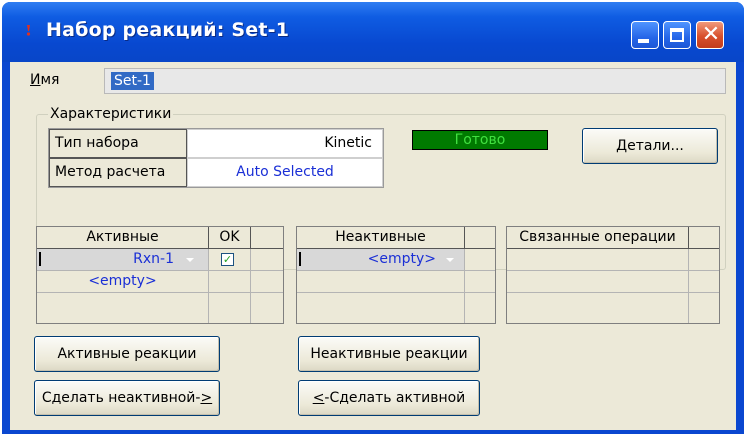  I want to click on name-input-value: Set-1, so click(132, 81).